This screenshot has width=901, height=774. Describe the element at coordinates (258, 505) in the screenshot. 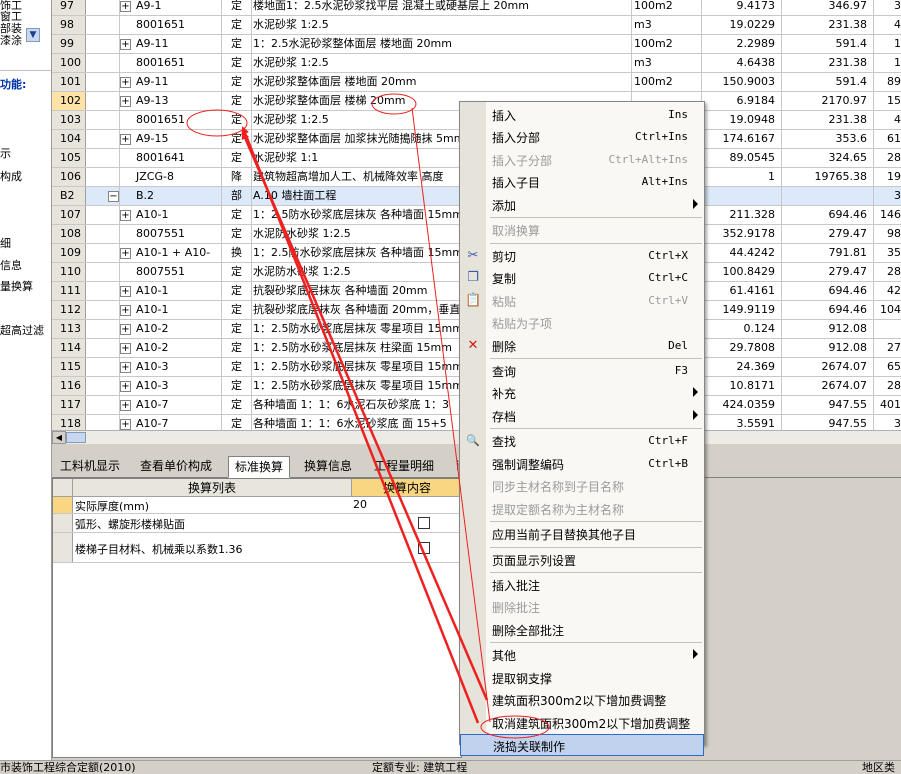

I see `conversion-row: 实际厚度(mm) 20` at that location.